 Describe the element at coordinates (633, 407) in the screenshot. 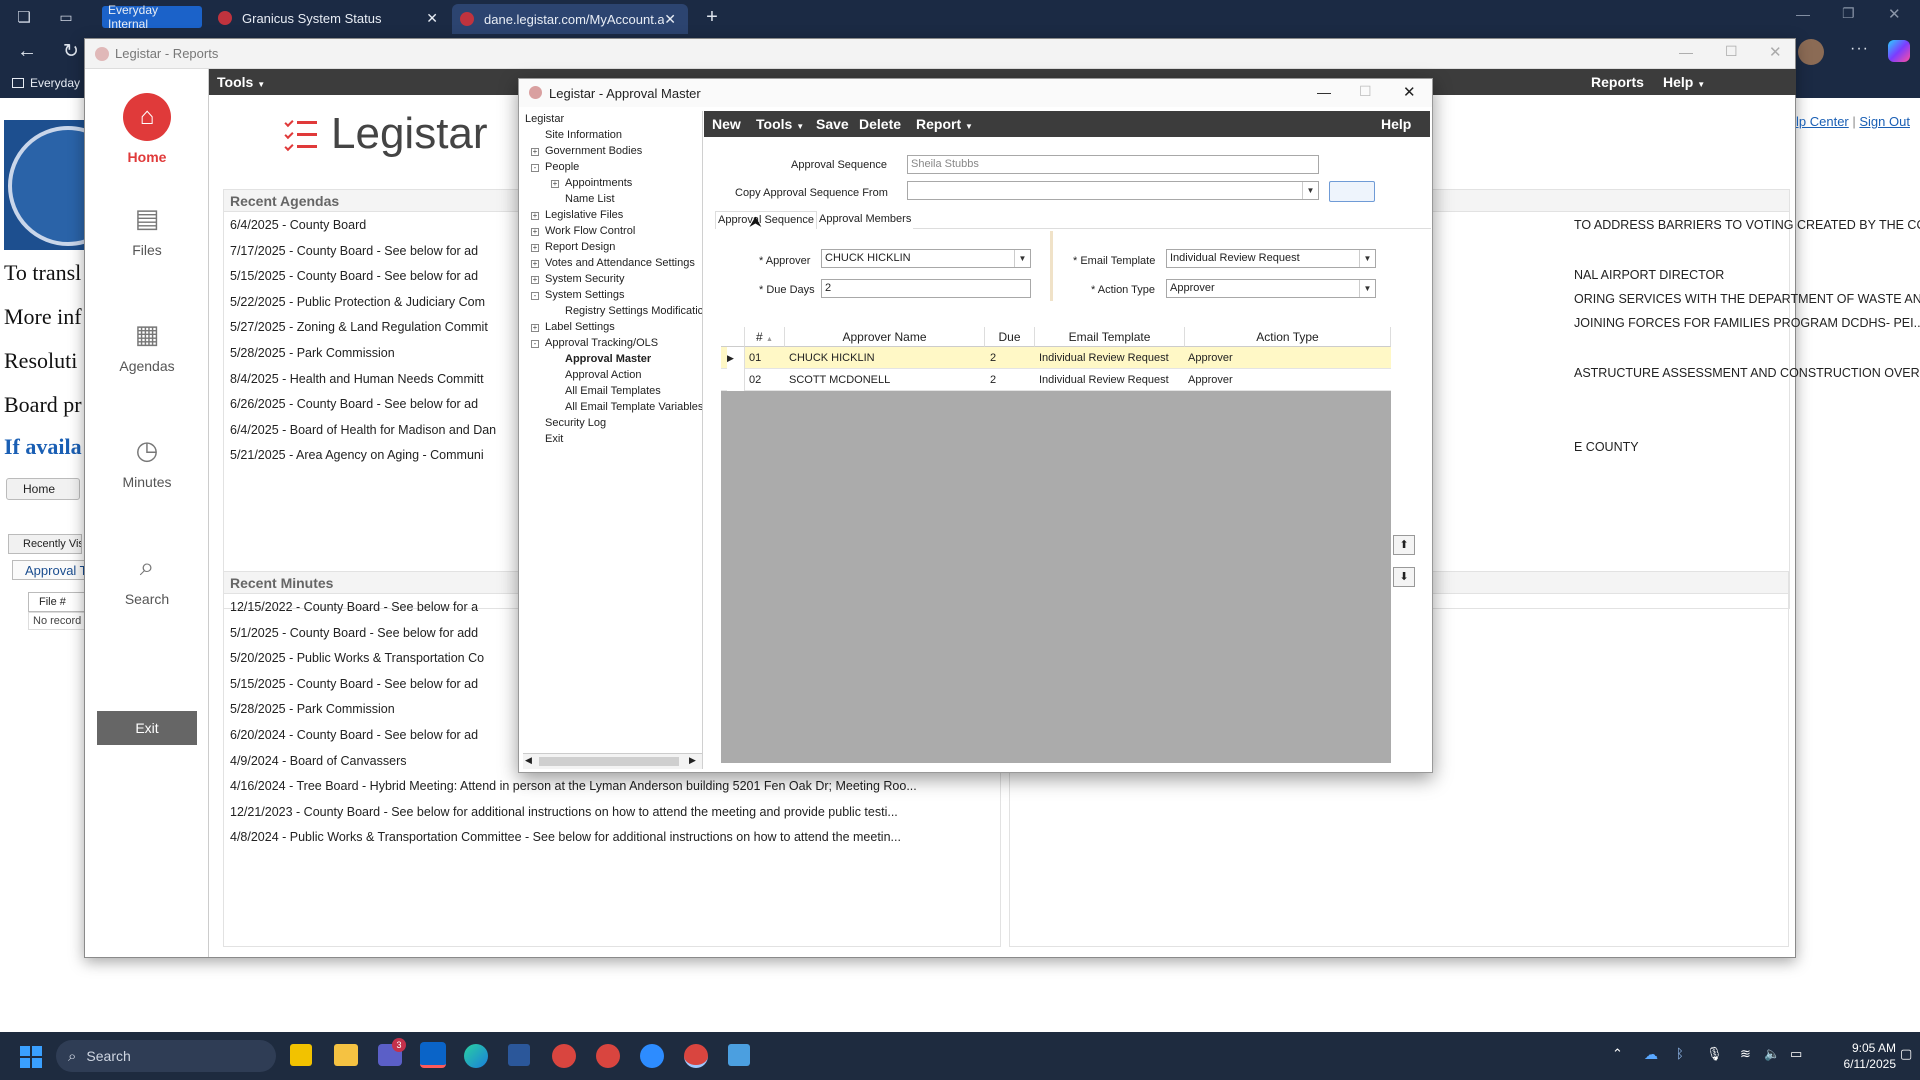

I see `tree-item: All Email Template Variables` at that location.